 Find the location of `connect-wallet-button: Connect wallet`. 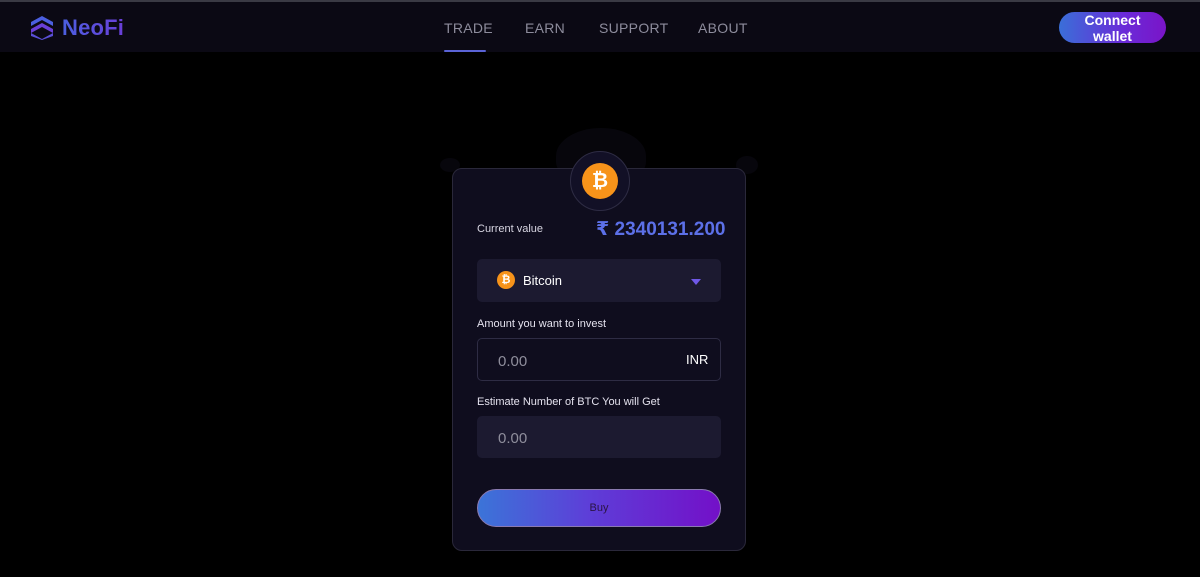

connect-wallet-button: Connect wallet is located at coordinates (1112, 28).